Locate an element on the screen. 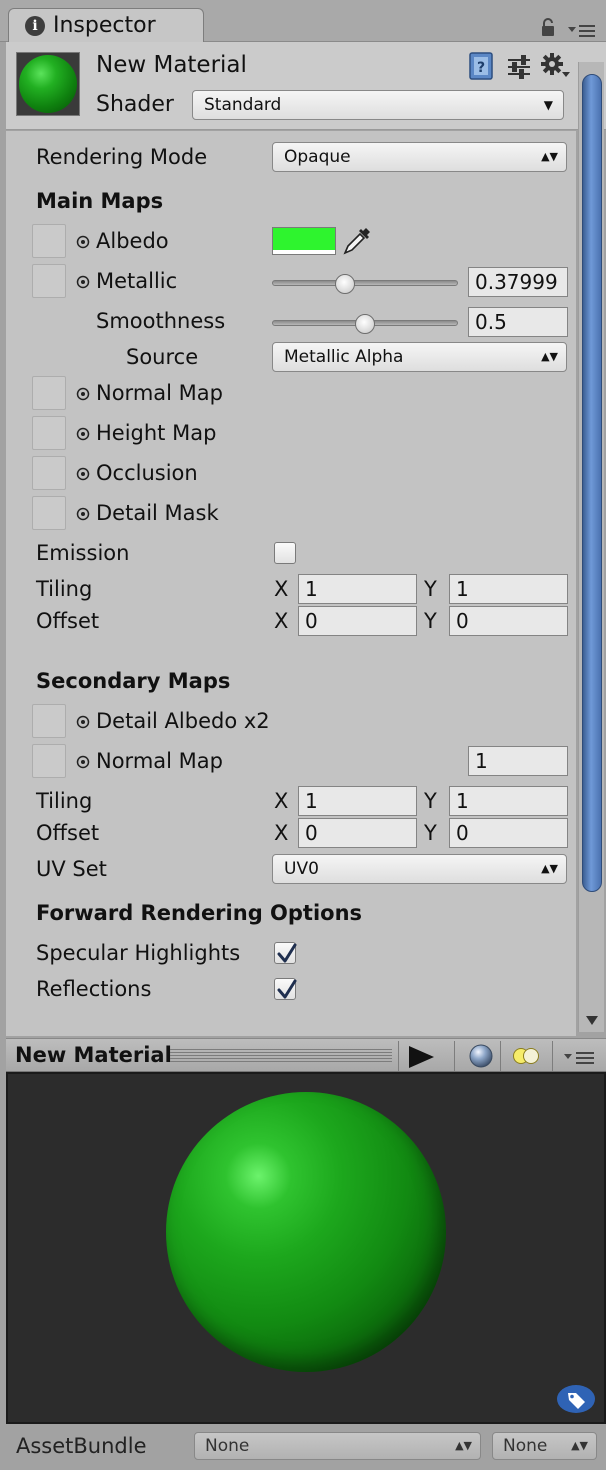 This screenshot has height=1470, width=606. main-offset-x-field: 0 is located at coordinates (357, 621).